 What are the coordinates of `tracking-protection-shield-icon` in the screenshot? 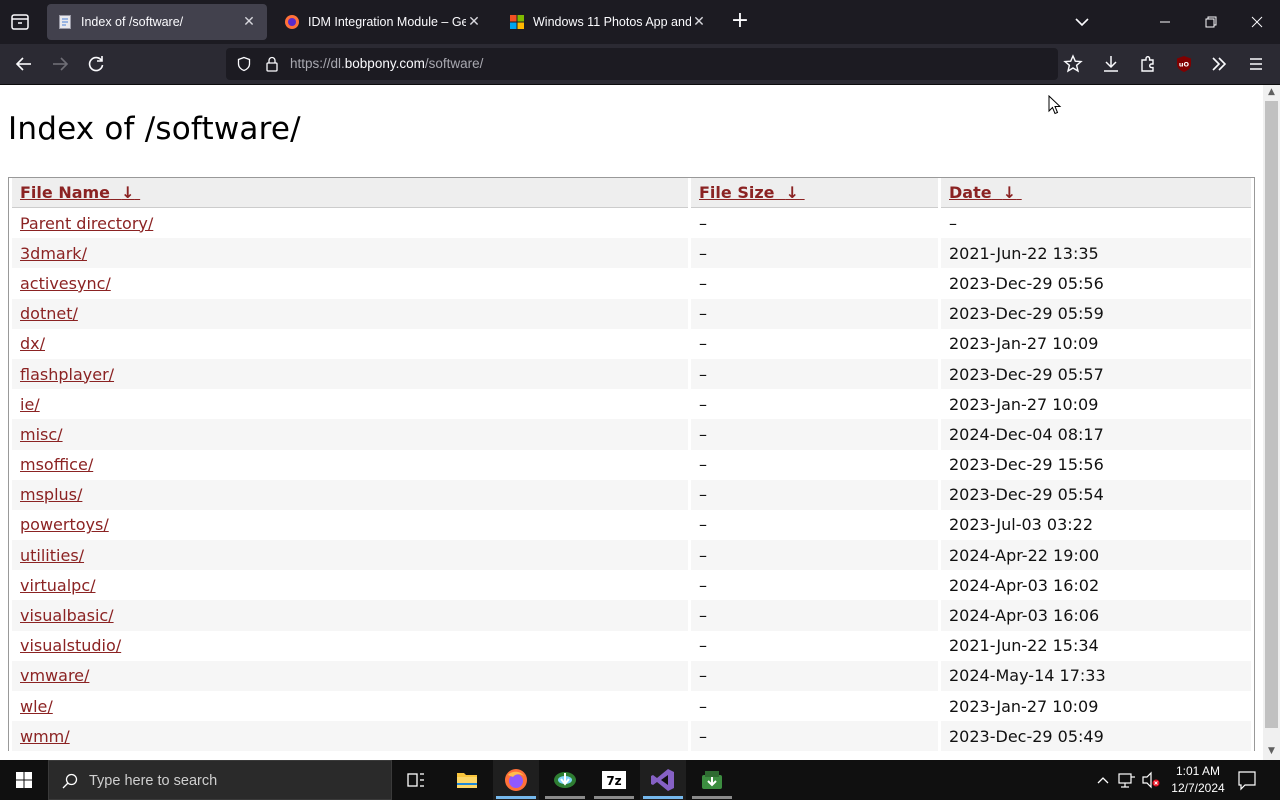 It's located at (244, 64).